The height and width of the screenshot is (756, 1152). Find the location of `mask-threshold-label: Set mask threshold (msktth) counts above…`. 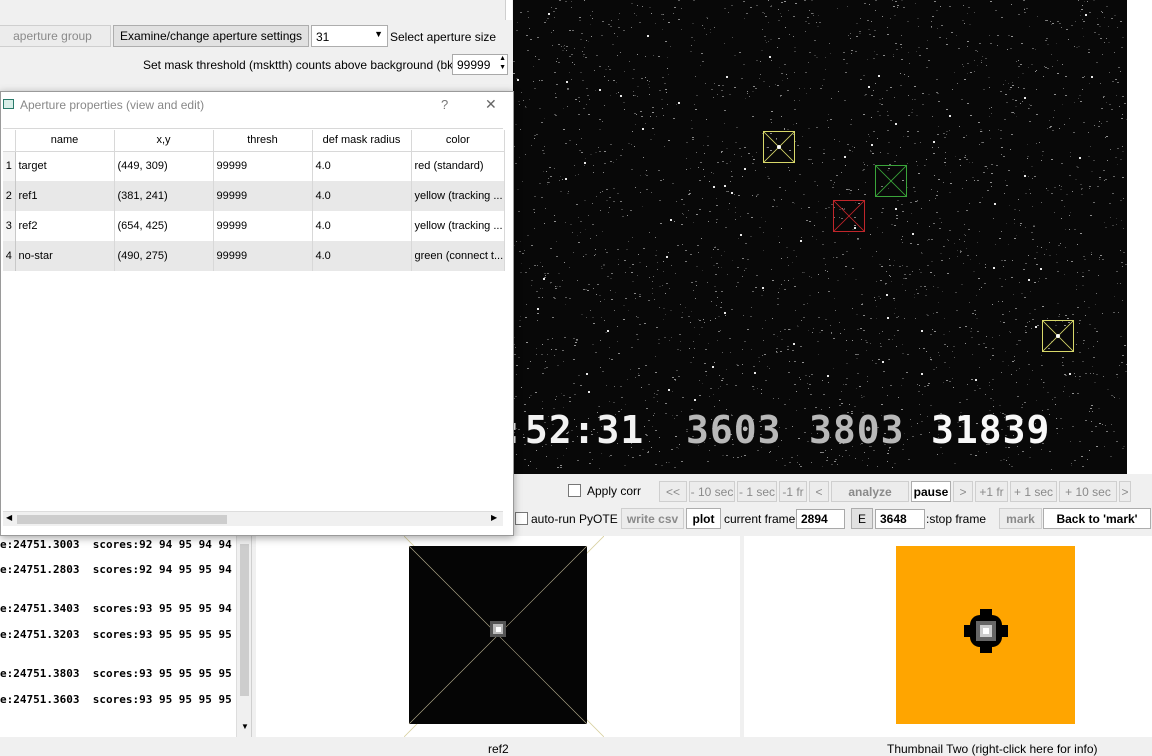

mask-threshold-label: Set mask threshold (msktth) counts above… is located at coordinates (310, 65).